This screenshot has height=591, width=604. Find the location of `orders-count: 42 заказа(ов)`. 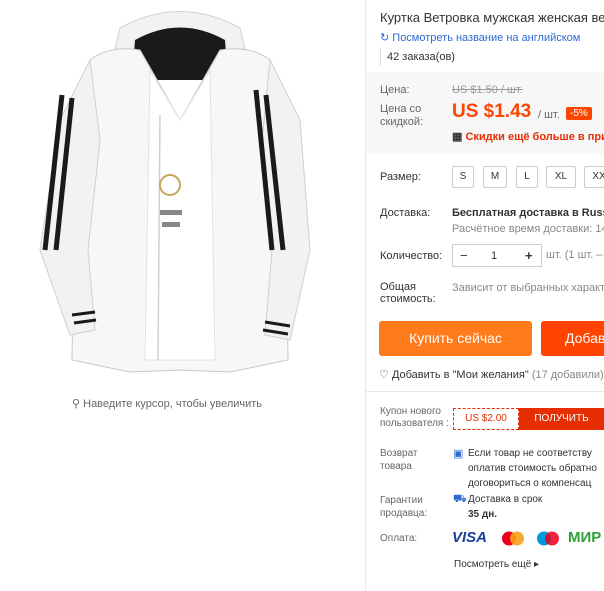

orders-count: 42 заказа(ов) is located at coordinates (421, 57).